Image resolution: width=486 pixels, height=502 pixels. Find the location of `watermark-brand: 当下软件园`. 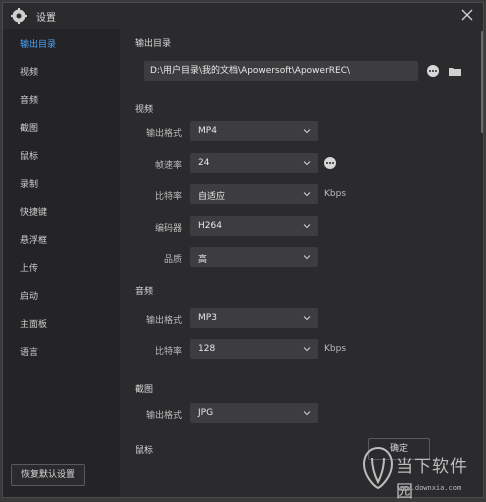

watermark-brand: 当下软件园 is located at coordinates (432, 479).